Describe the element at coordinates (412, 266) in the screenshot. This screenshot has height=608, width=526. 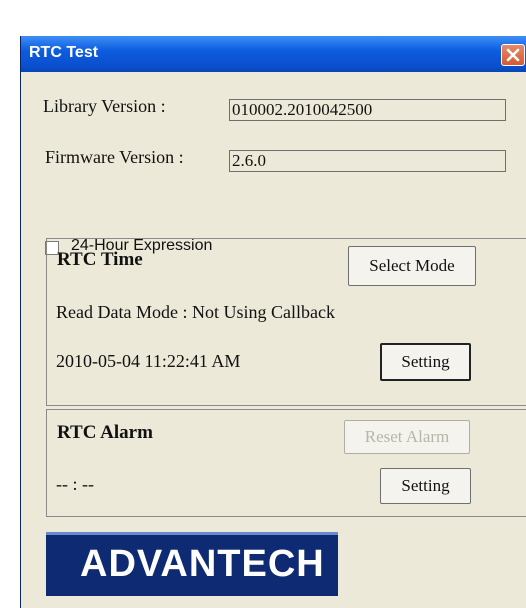
I see `select-mode-button: Select Mode` at that location.